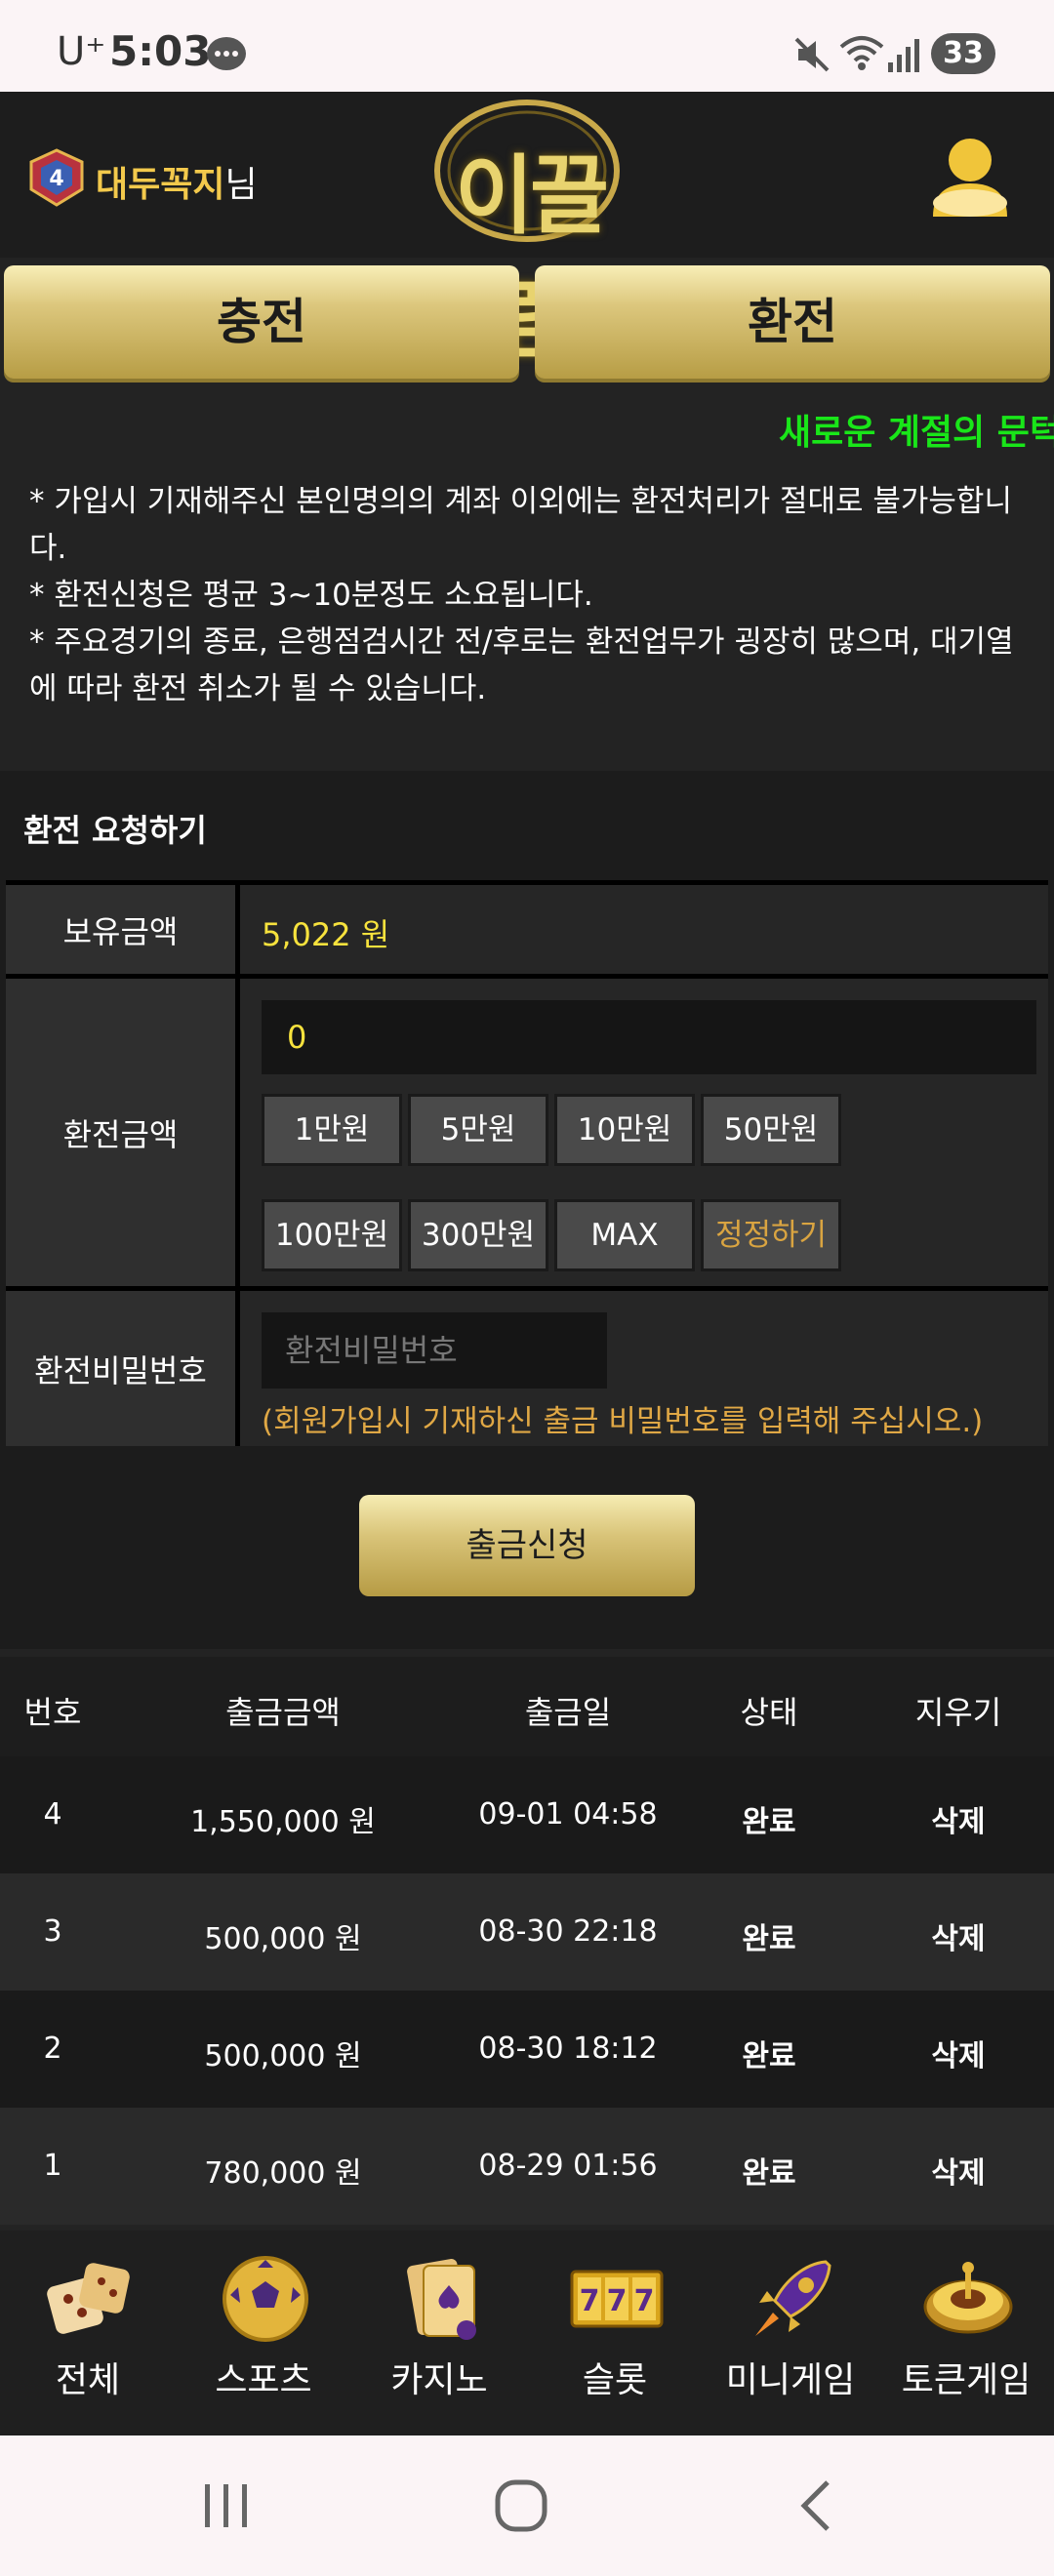  I want to click on nav-label: 슬롯, so click(615, 2380).